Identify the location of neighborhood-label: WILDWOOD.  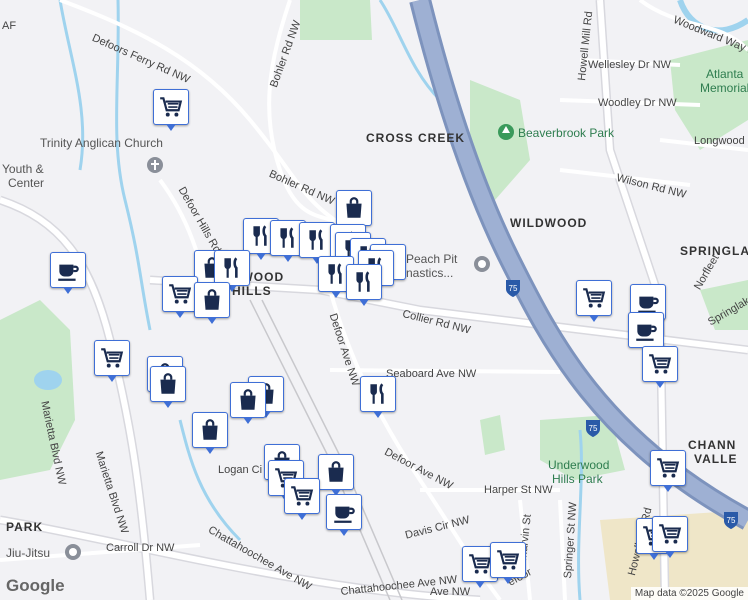
(549, 223).